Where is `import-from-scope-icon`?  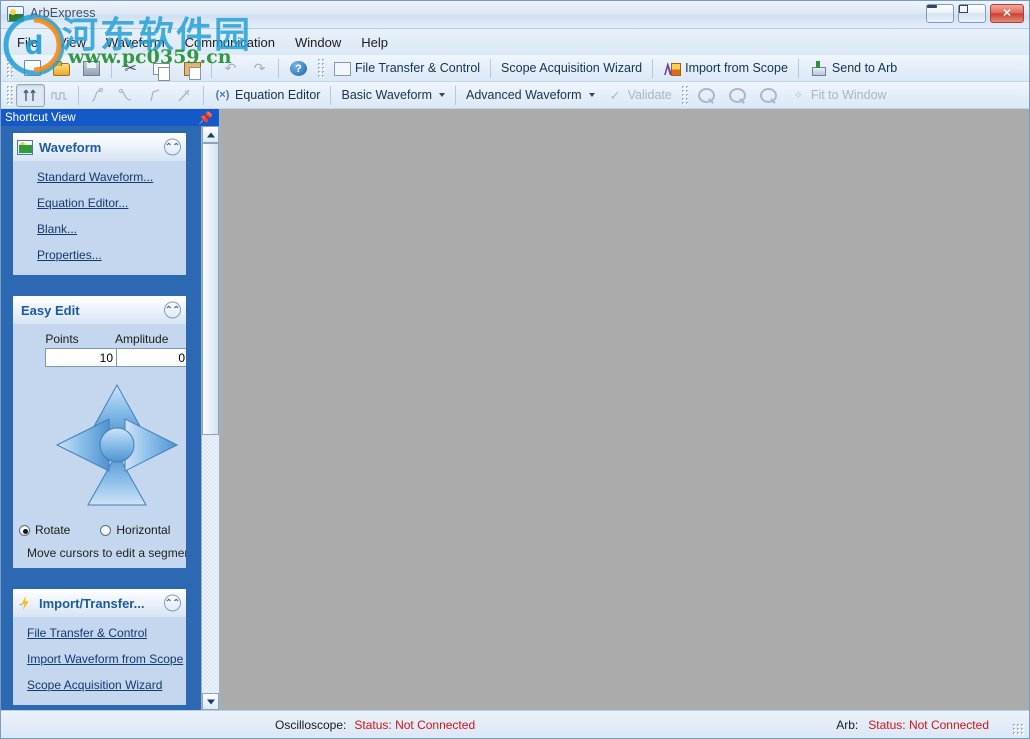
import-from-scope-icon is located at coordinates (673, 69).